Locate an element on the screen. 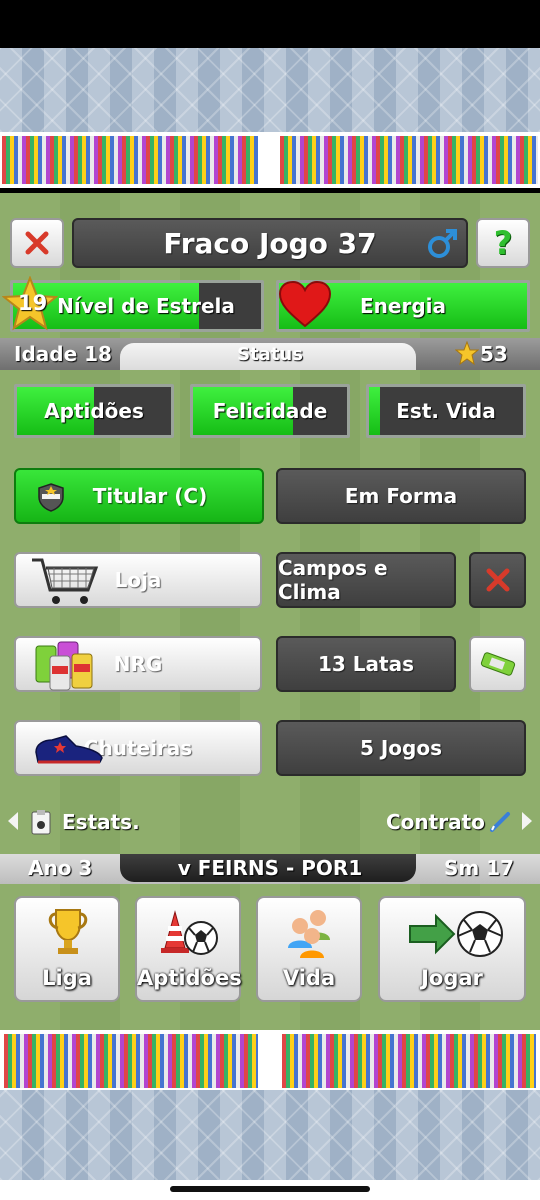 This screenshot has height=1200, width=540. life-button: Vida is located at coordinates (309, 949).